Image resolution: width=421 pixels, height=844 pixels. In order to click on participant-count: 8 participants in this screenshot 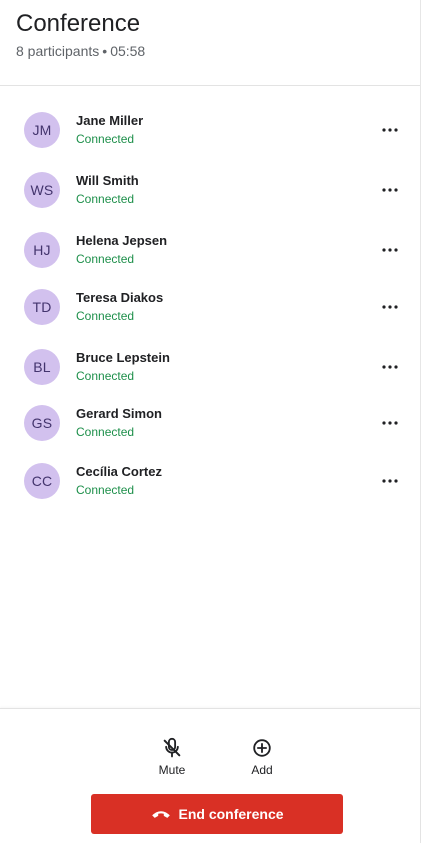, I will do `click(58, 51)`.